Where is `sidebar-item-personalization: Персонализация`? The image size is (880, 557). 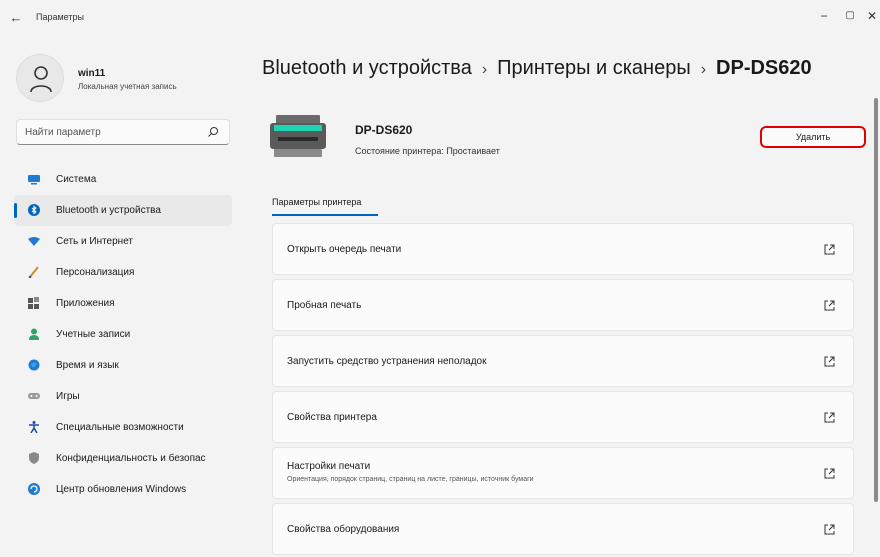 sidebar-item-personalization: Персонализация is located at coordinates (123, 272).